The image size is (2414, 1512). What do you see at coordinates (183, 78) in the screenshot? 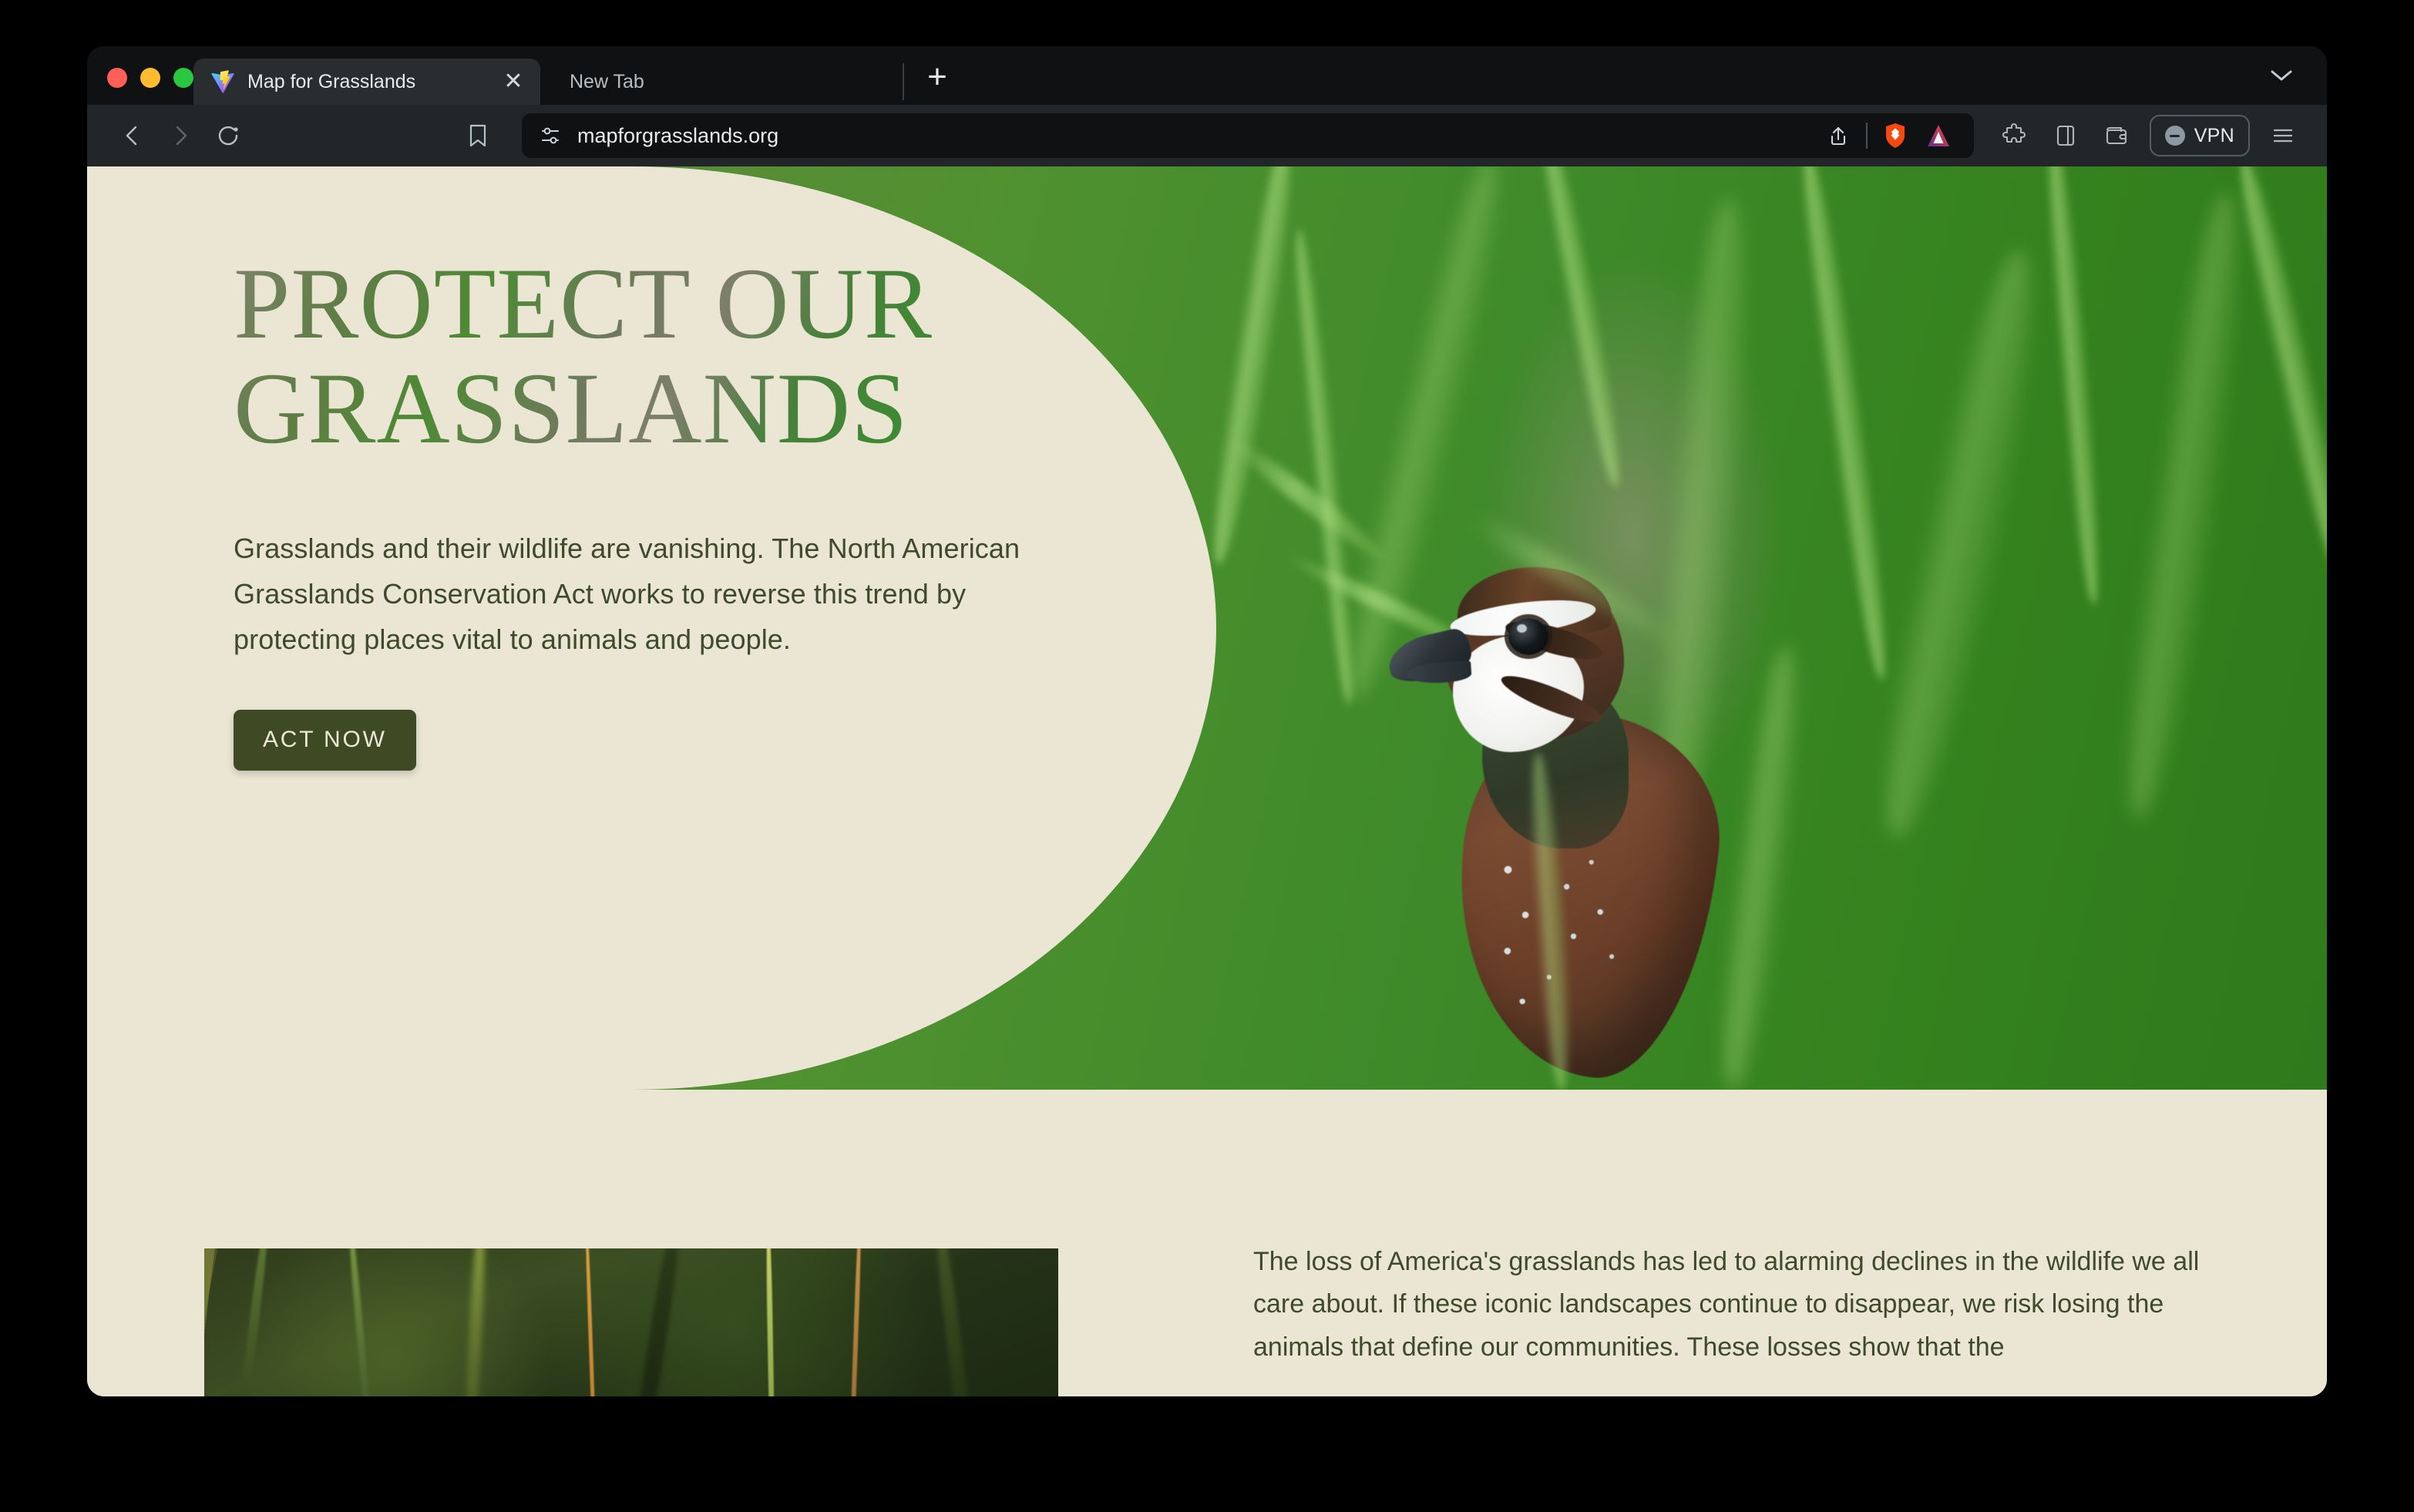
I see `maximize-window-button` at bounding box center [183, 78].